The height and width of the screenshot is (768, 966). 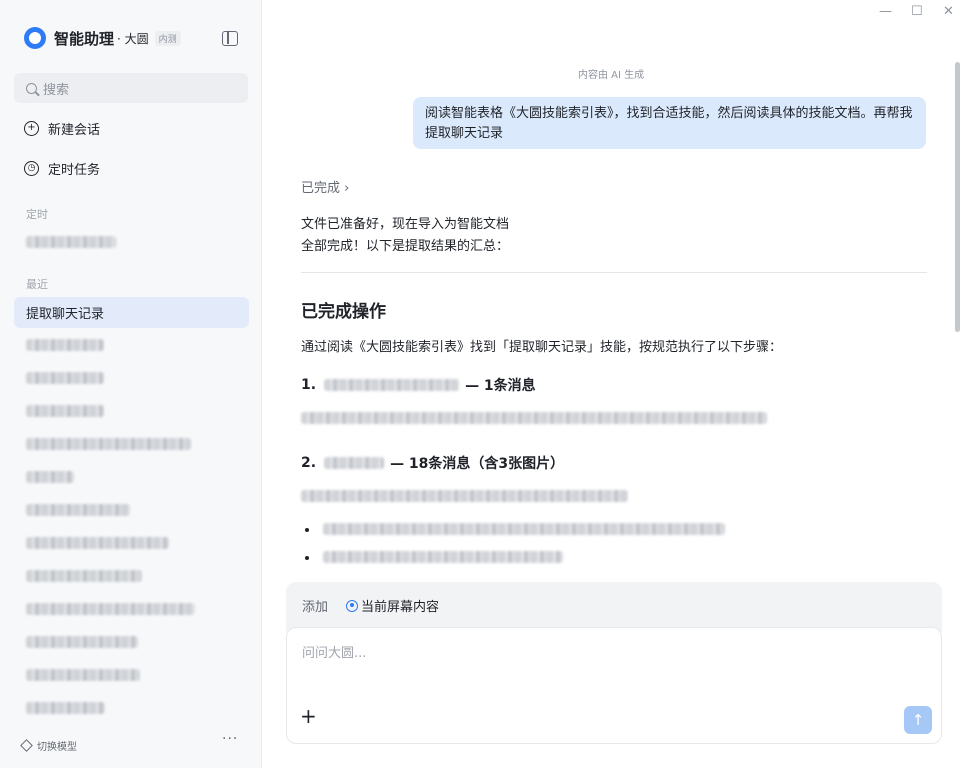 I want to click on step-heading: 2. — 18条消息（含3张图片）, so click(x=432, y=463).